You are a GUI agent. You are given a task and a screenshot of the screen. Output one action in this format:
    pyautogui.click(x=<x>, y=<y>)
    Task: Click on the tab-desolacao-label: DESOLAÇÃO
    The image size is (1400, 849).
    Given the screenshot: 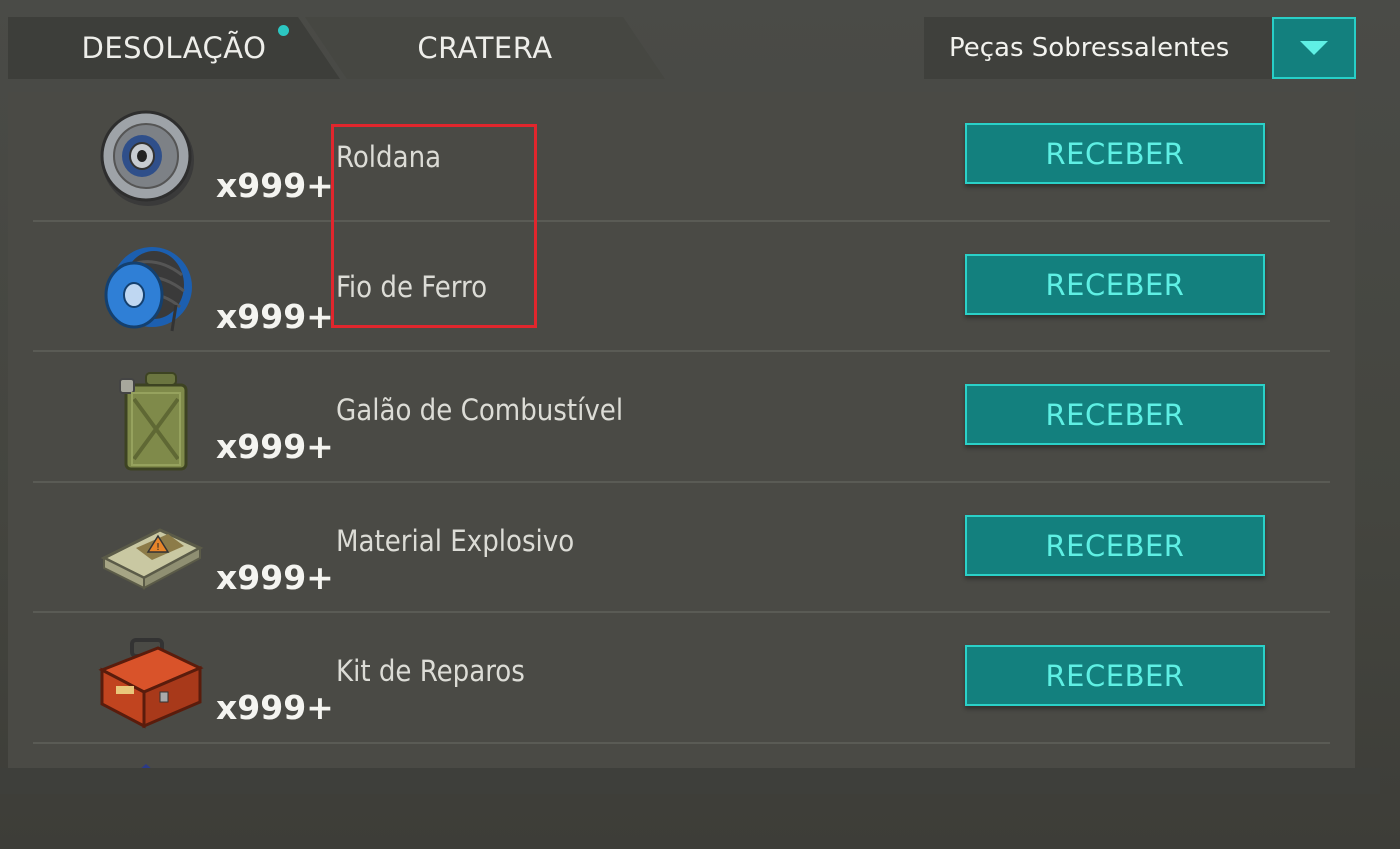 What is the action you would take?
    pyautogui.click(x=174, y=48)
    